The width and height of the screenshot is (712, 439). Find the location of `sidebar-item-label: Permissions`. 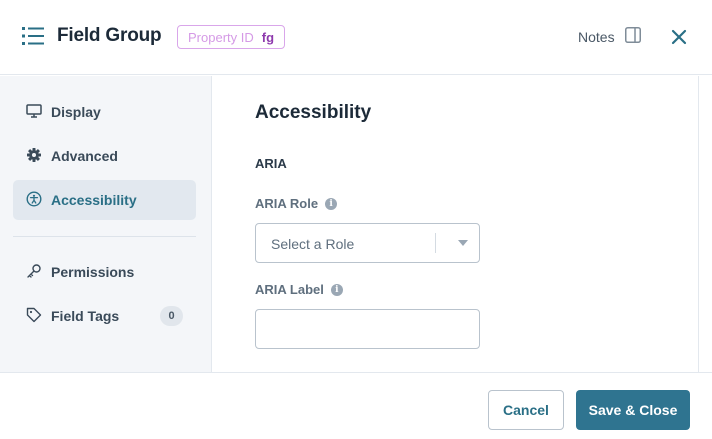

sidebar-item-label: Permissions is located at coordinates (93, 272).